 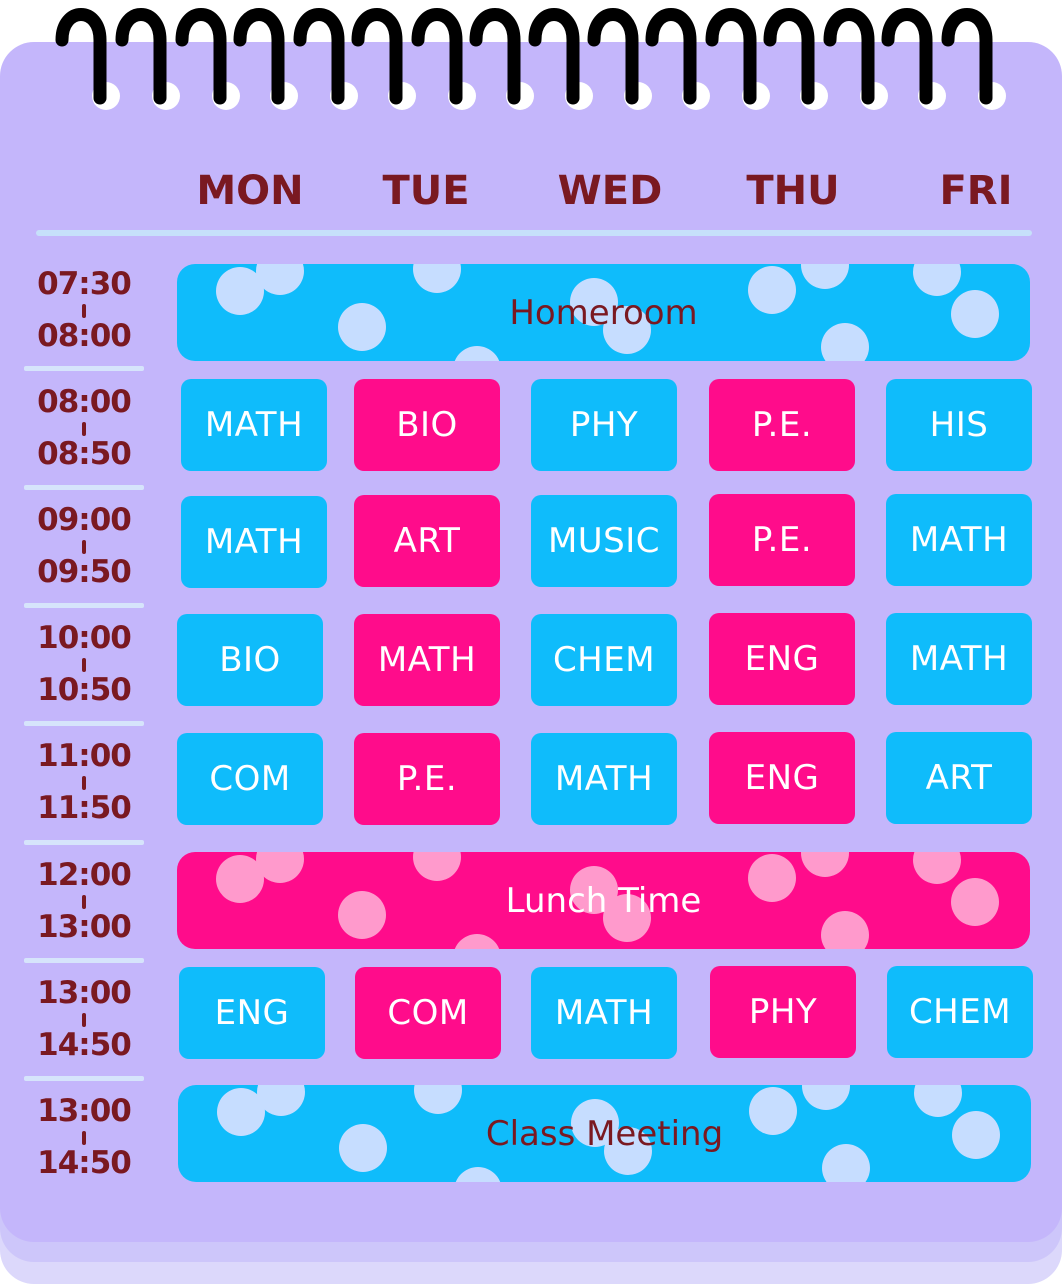 I want to click on period-mon-3: BIO, so click(x=250, y=660).